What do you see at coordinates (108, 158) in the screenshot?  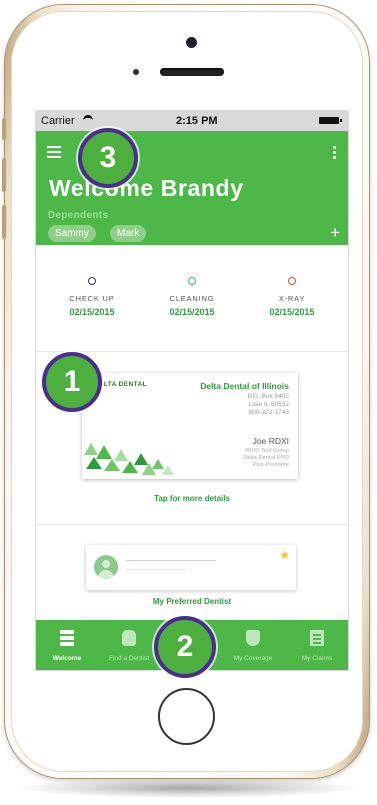 I see `callout-badge-3: 3` at bounding box center [108, 158].